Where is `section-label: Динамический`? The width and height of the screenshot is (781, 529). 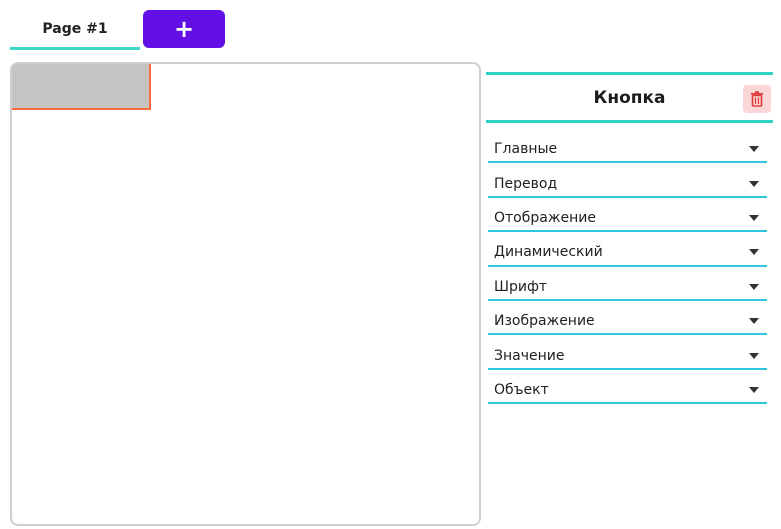 section-label: Динамический is located at coordinates (548, 252).